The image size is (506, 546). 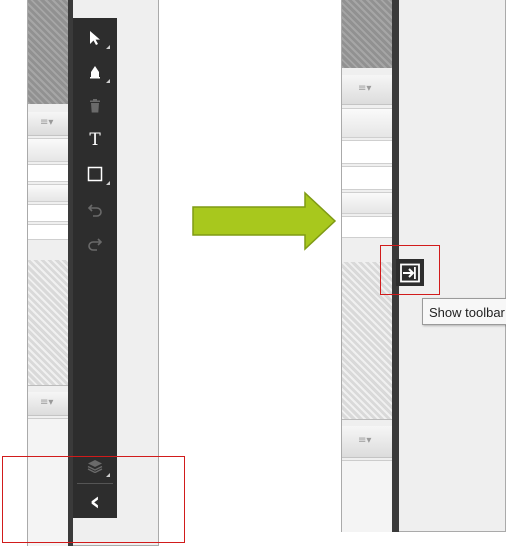 I want to click on shape-tool-button, so click(x=95, y=174).